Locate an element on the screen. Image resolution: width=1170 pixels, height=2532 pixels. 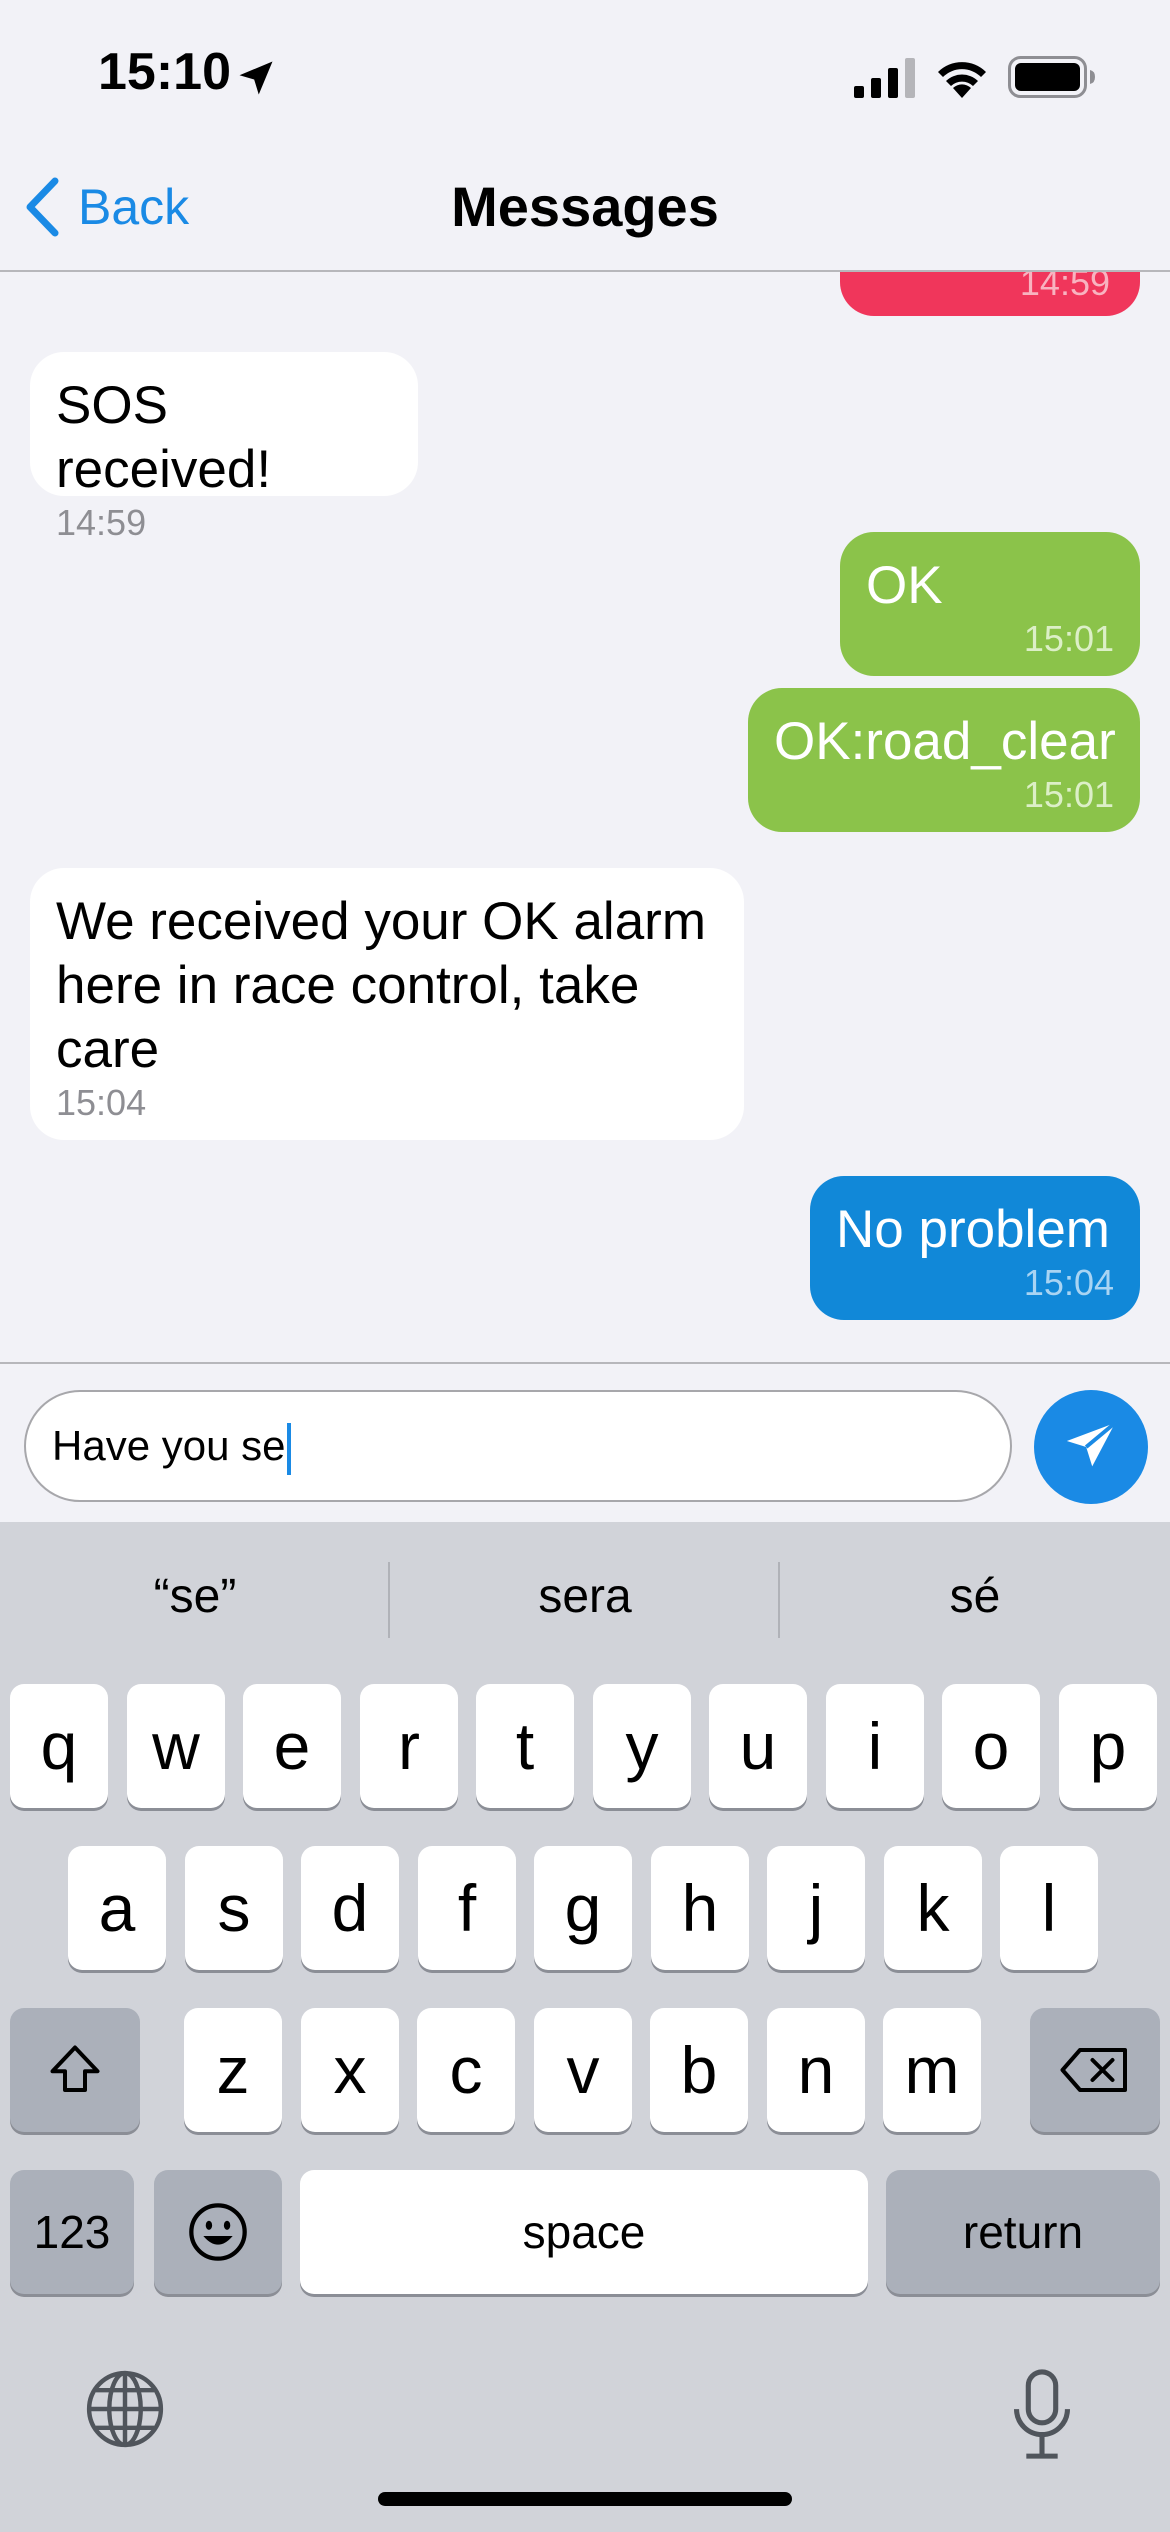
suggestion-bar: “se” sera sé is located at coordinates (585, 1600).